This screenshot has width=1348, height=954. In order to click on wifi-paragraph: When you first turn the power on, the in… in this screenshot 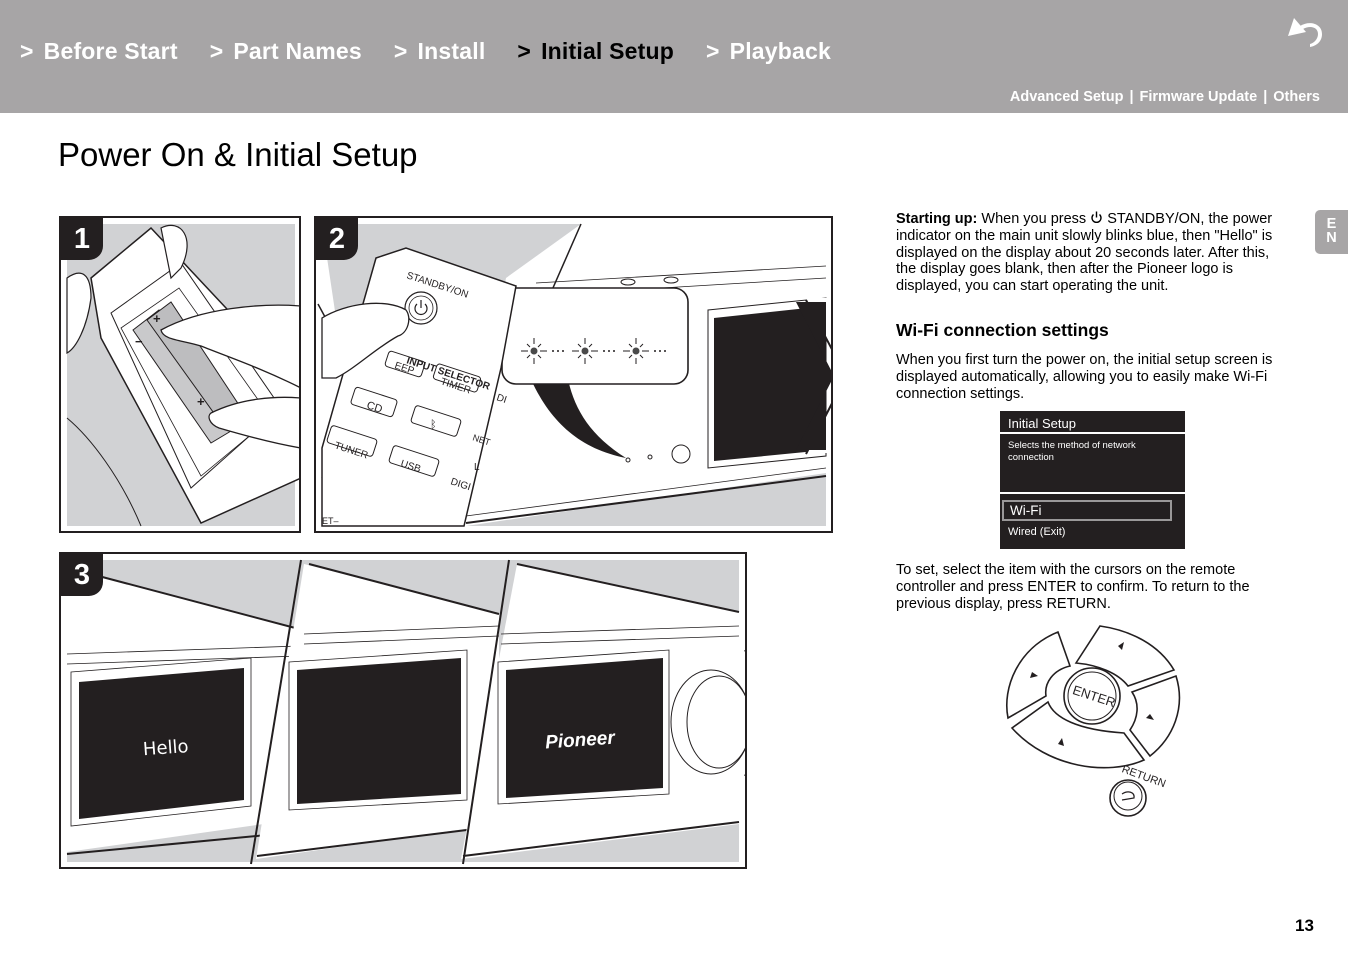, I will do `click(1084, 377)`.